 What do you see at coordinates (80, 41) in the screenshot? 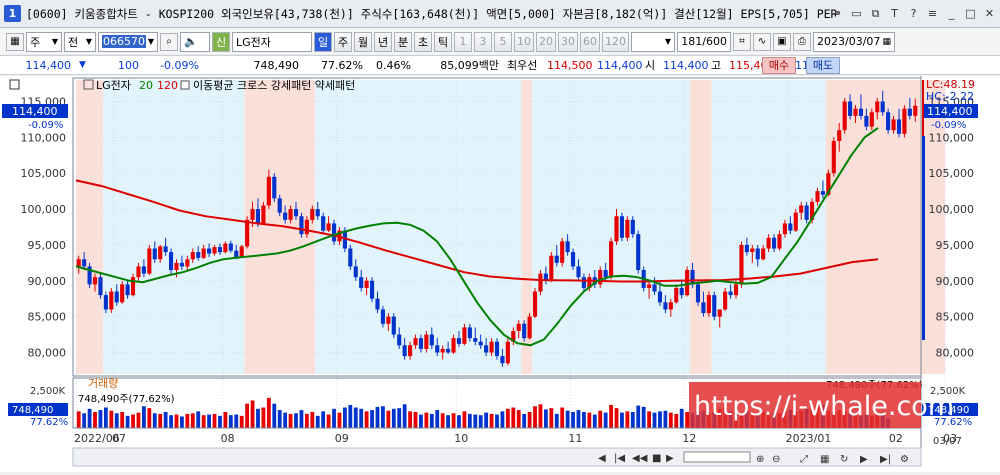
I see `type-select: 전 ▼` at bounding box center [80, 41].